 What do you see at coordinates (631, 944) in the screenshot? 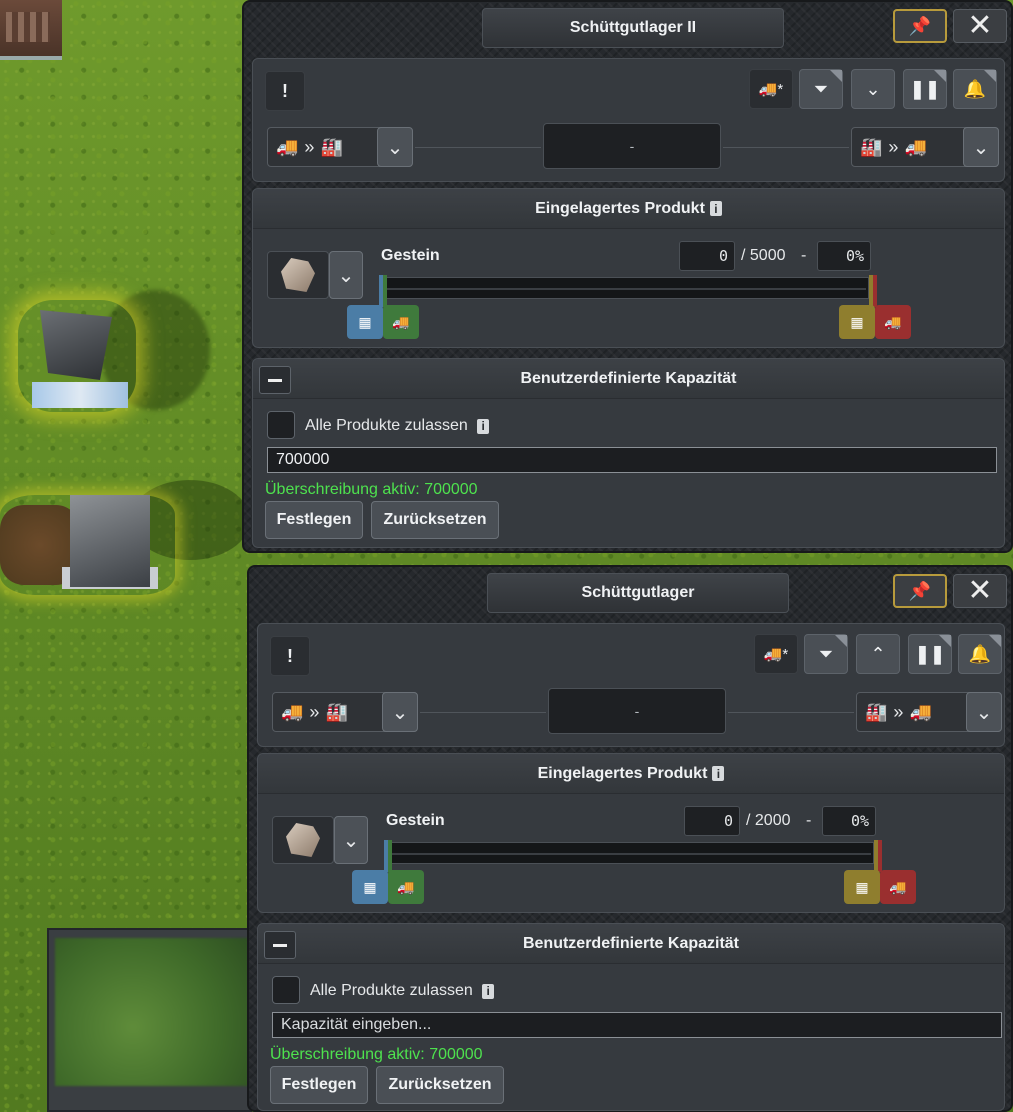
I see `section-header: Benutzerdefinierte Kapazität` at bounding box center [631, 944].